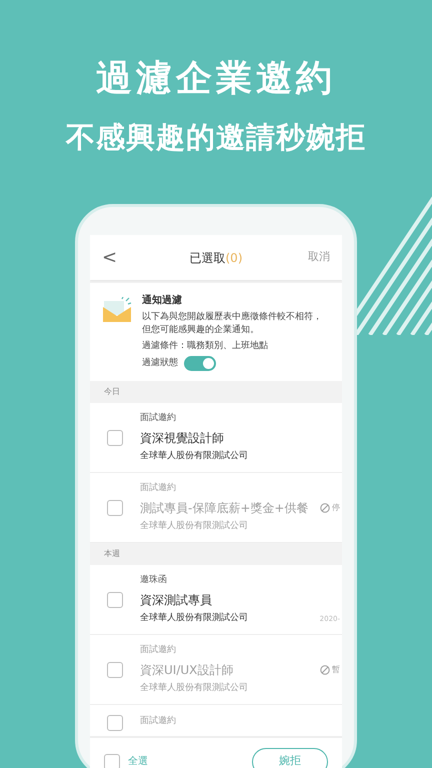 This screenshot has height=768, width=432. Describe the element at coordinates (190, 761) in the screenshot. I see `select-all-label: 全選` at that location.